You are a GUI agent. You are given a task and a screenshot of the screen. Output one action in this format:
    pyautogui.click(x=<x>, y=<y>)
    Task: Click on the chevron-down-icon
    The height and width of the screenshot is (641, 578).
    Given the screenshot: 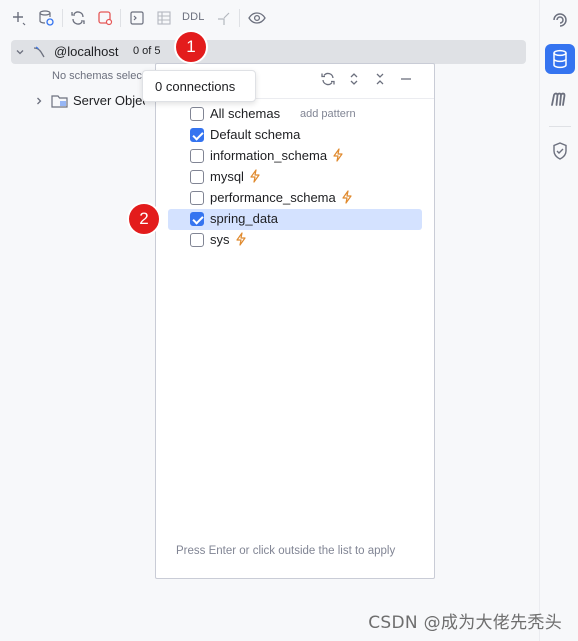 What is the action you would take?
    pyautogui.click(x=20, y=53)
    